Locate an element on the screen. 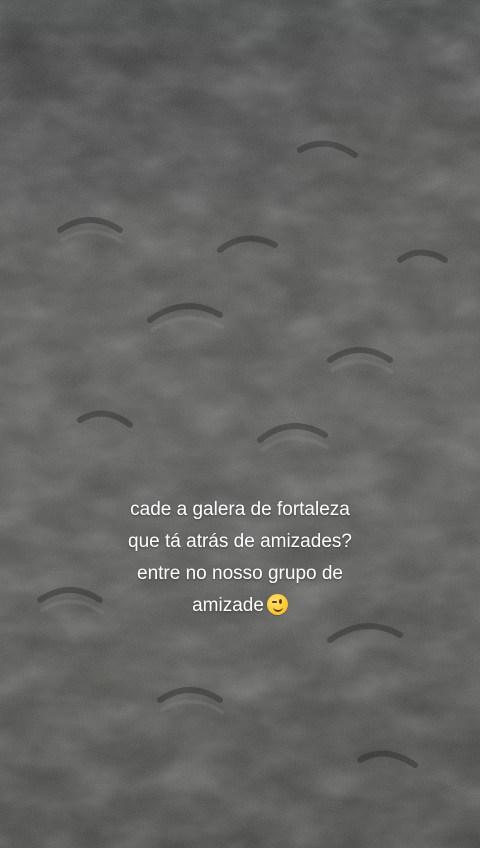  caption-line-4: amizade is located at coordinates (240, 606).